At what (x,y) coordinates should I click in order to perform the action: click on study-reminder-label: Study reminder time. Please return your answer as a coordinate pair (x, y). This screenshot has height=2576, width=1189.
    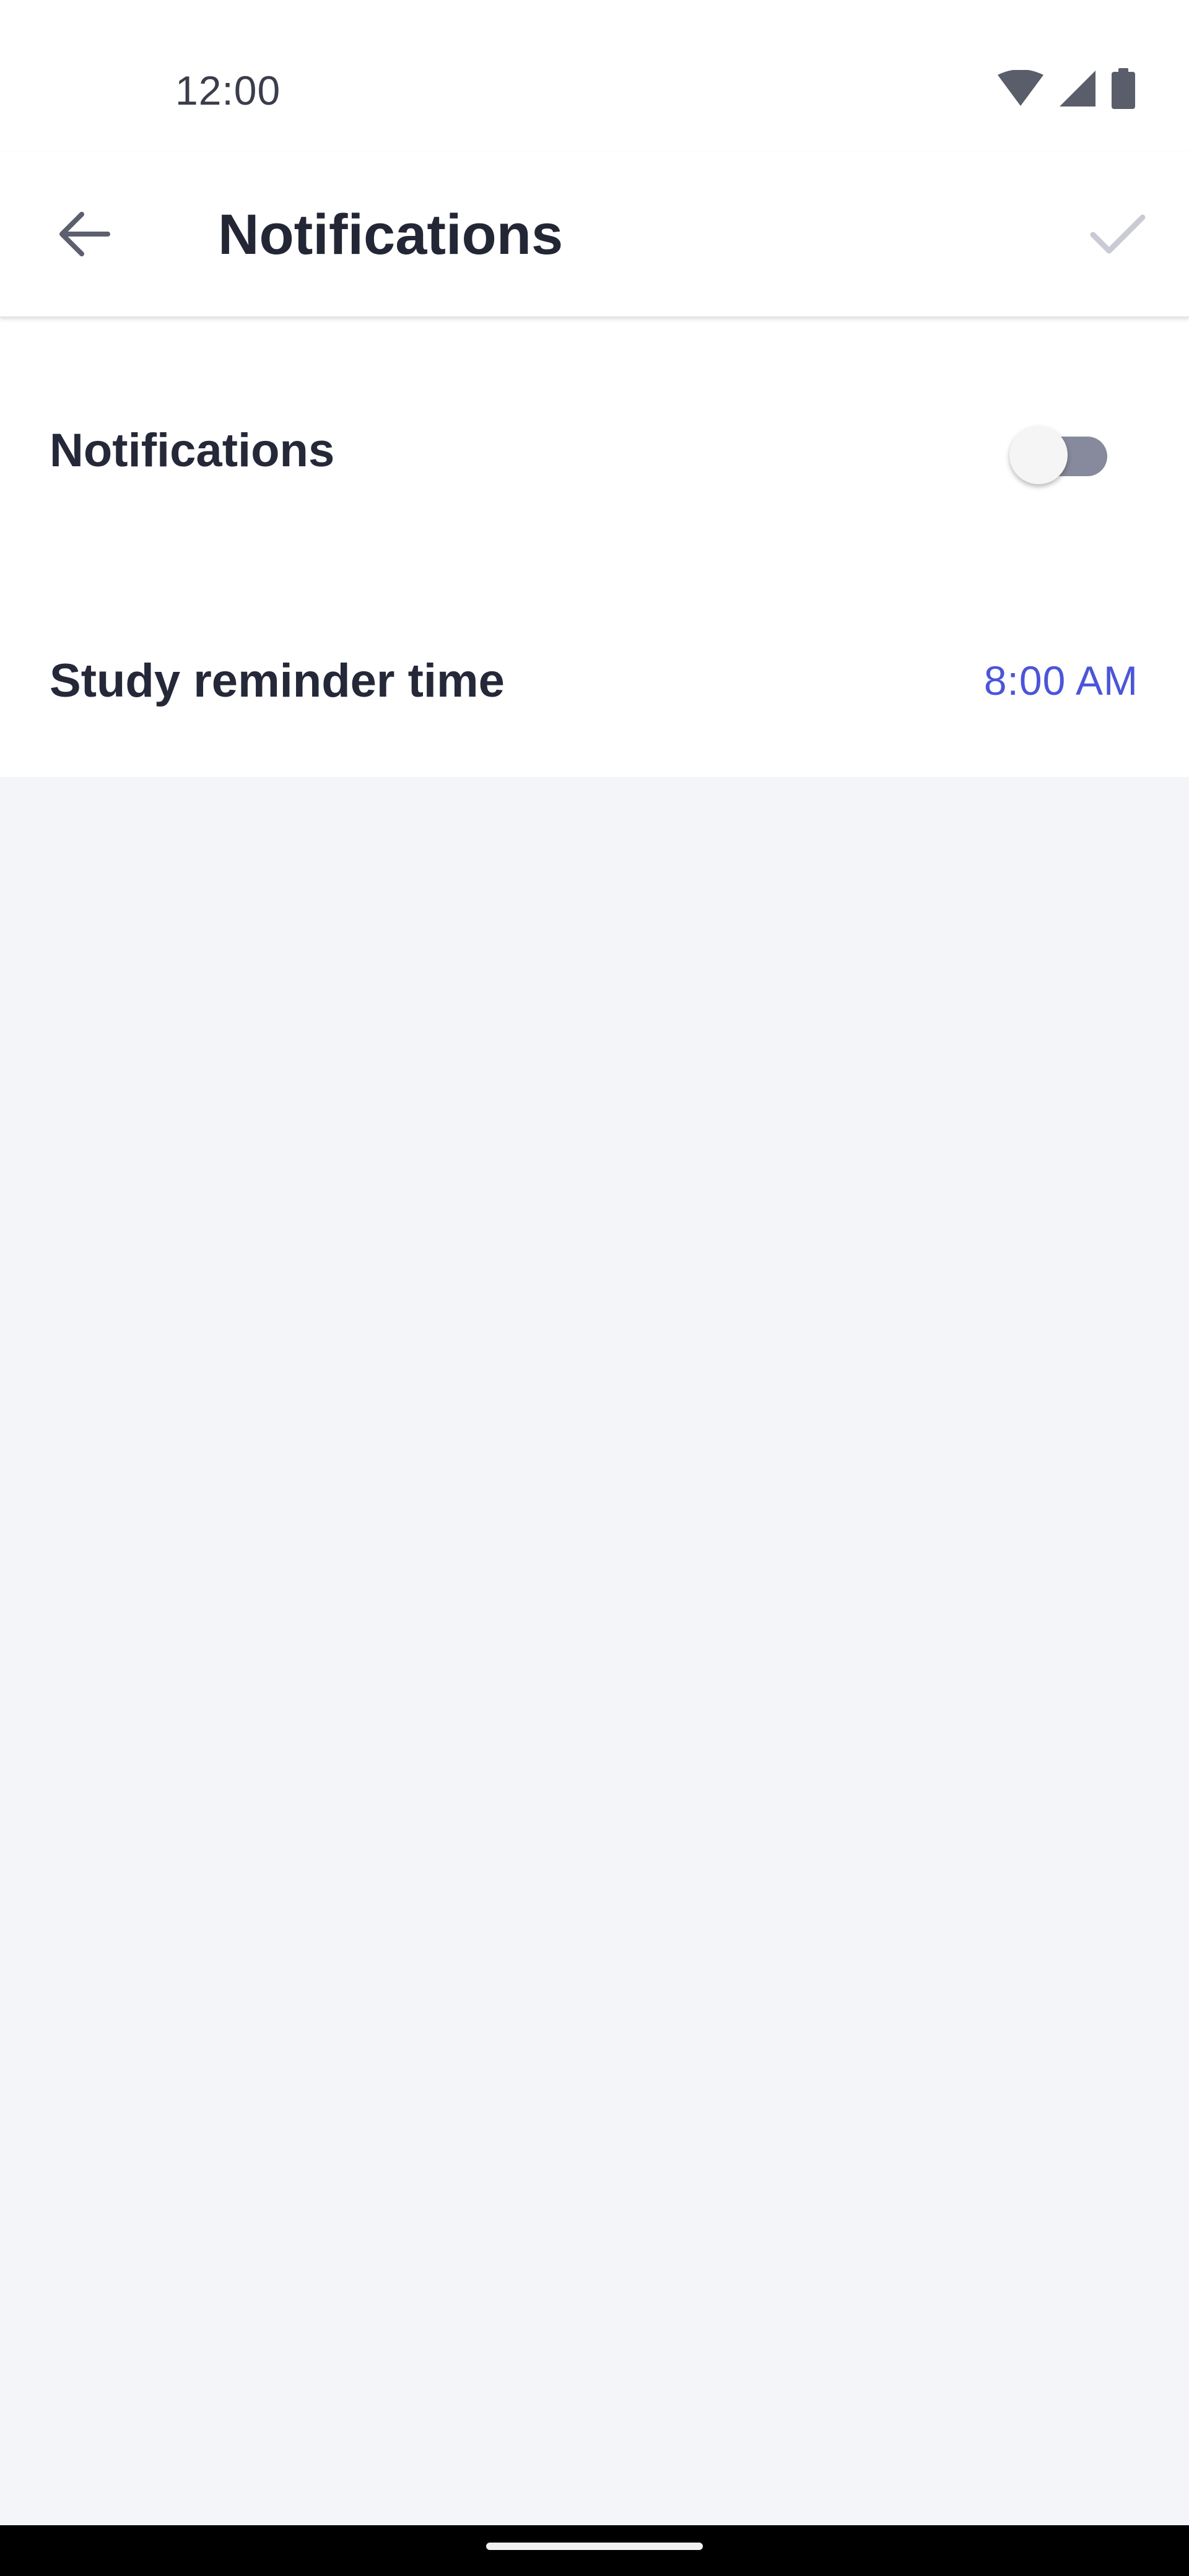
    Looking at the image, I should click on (277, 680).